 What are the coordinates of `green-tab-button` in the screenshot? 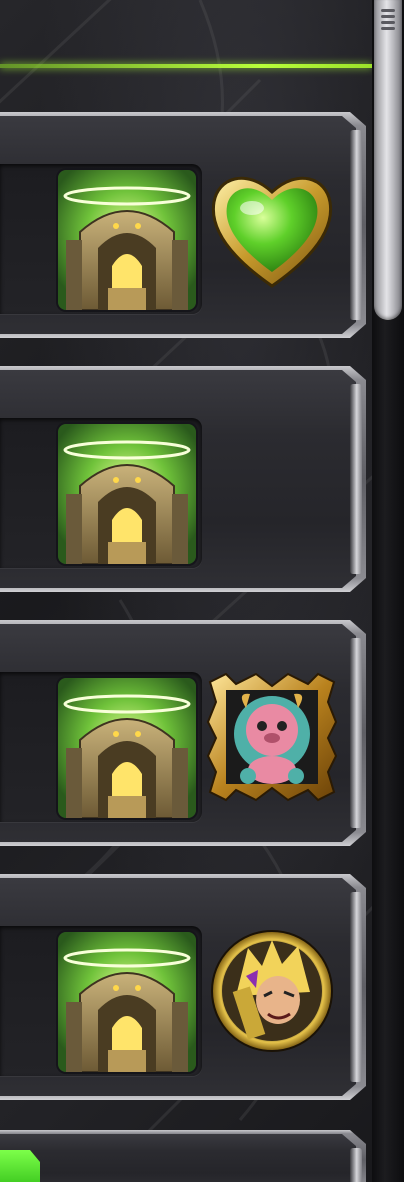 It's located at (20, 1166).